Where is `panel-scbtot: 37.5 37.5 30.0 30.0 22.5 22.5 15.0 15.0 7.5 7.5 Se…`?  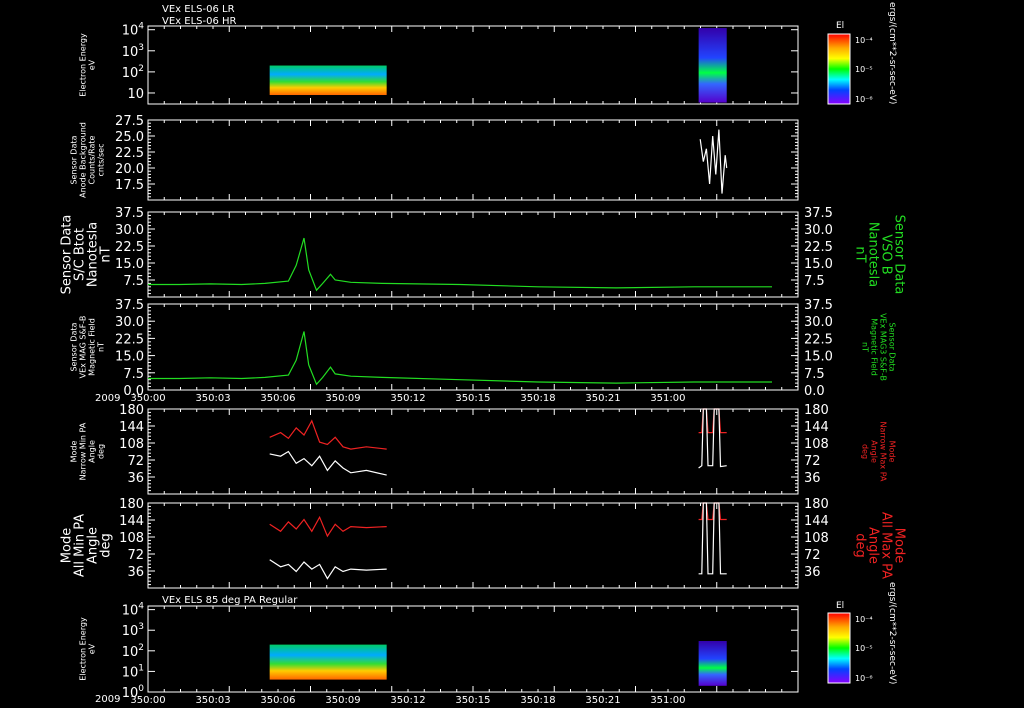
panel-scbtot: 37.5 37.5 30.0 30.0 22.5 22.5 15.0 15.0 7.5 7.5 Se… is located at coordinates (483, 252).